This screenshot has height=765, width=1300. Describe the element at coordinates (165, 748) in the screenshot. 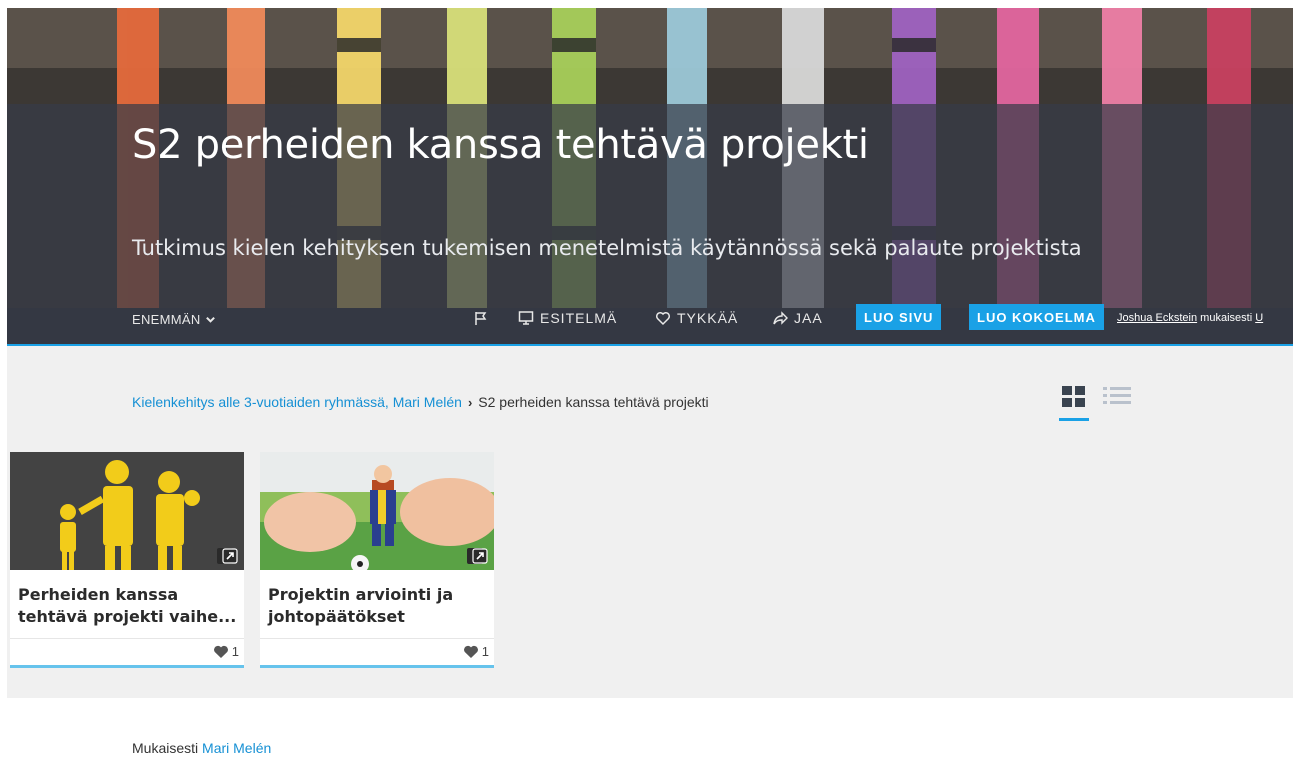

I see `author-prefix: Mukaisesti` at that location.